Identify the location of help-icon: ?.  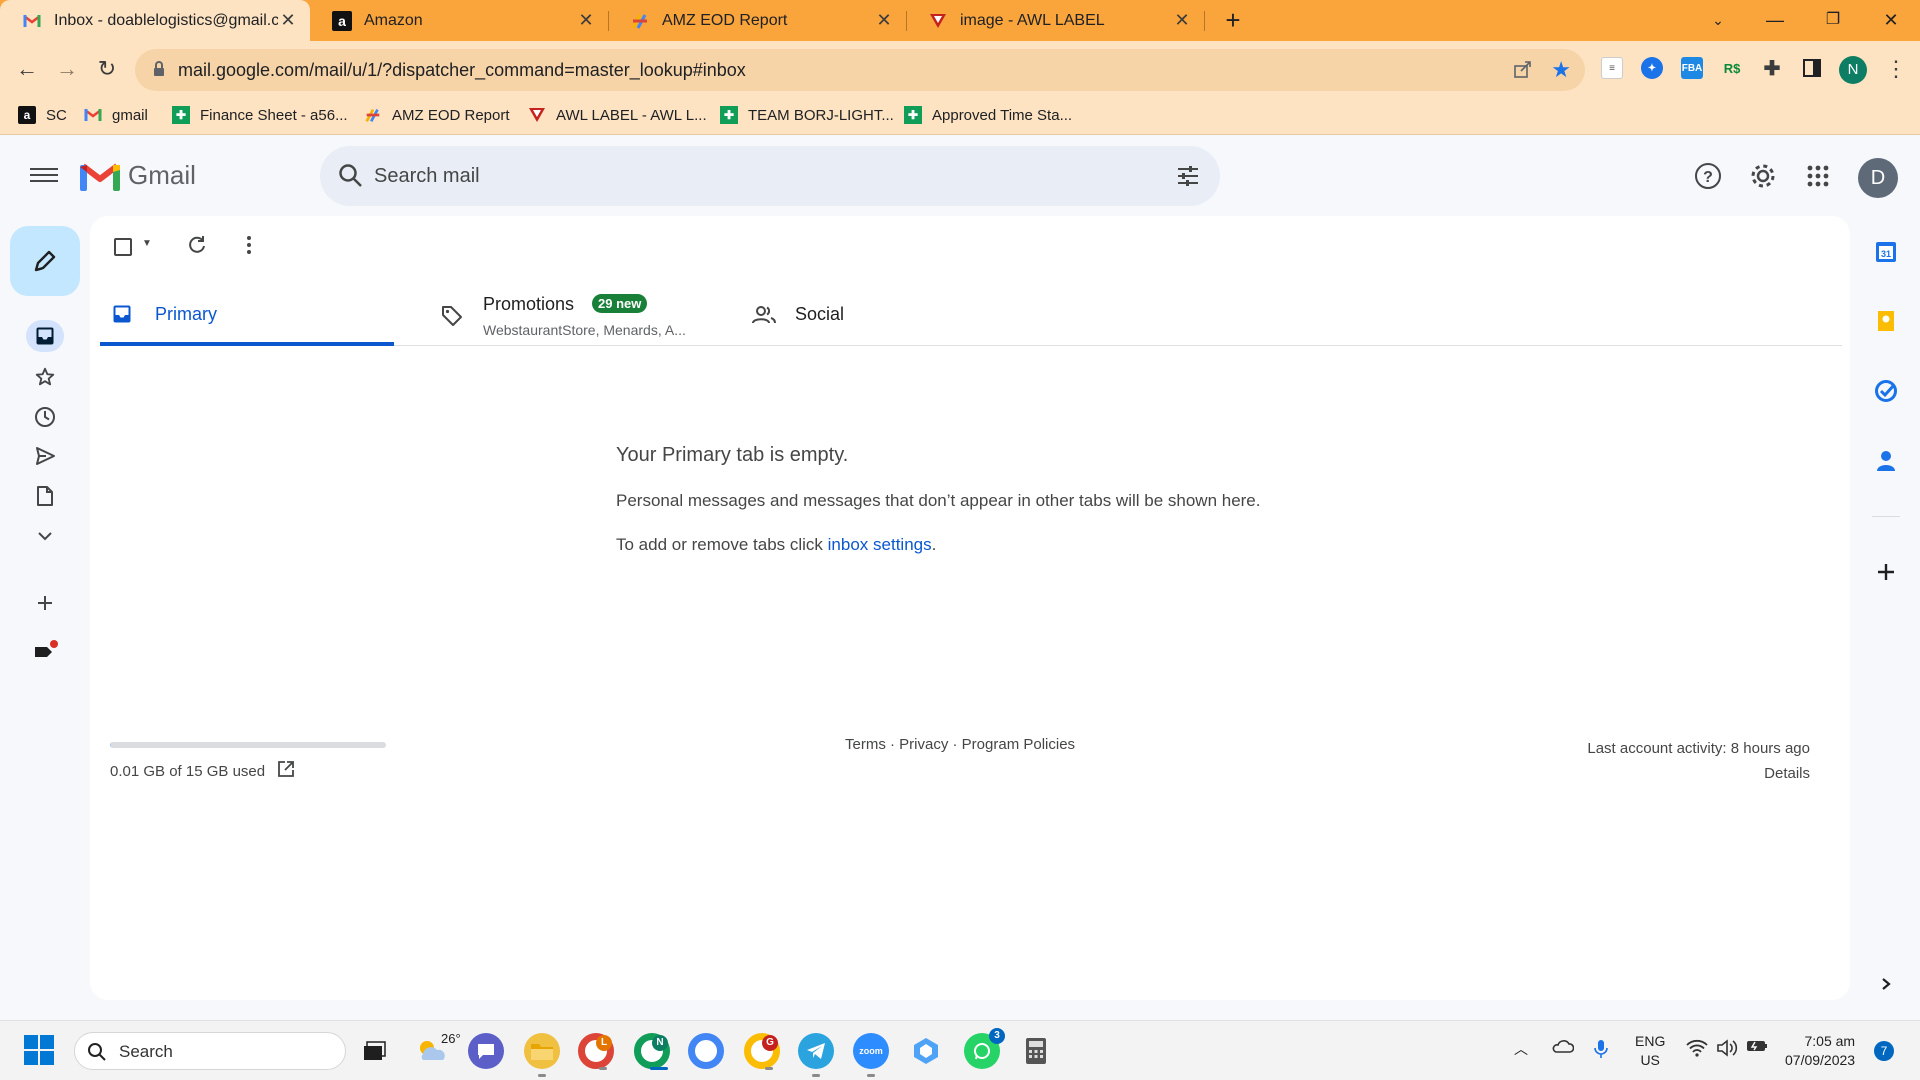
(1708, 176).